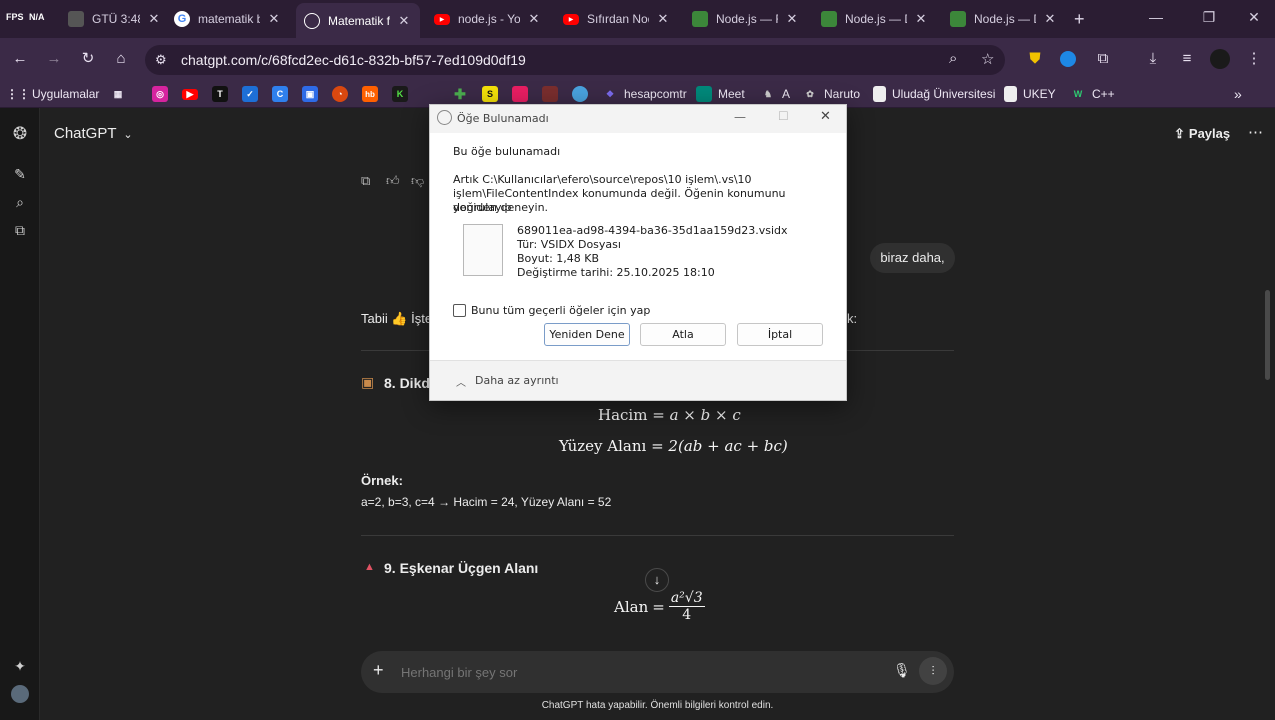 This screenshot has width=1275, height=720. I want to click on tab-label: node.js - You, so click(489, 19).